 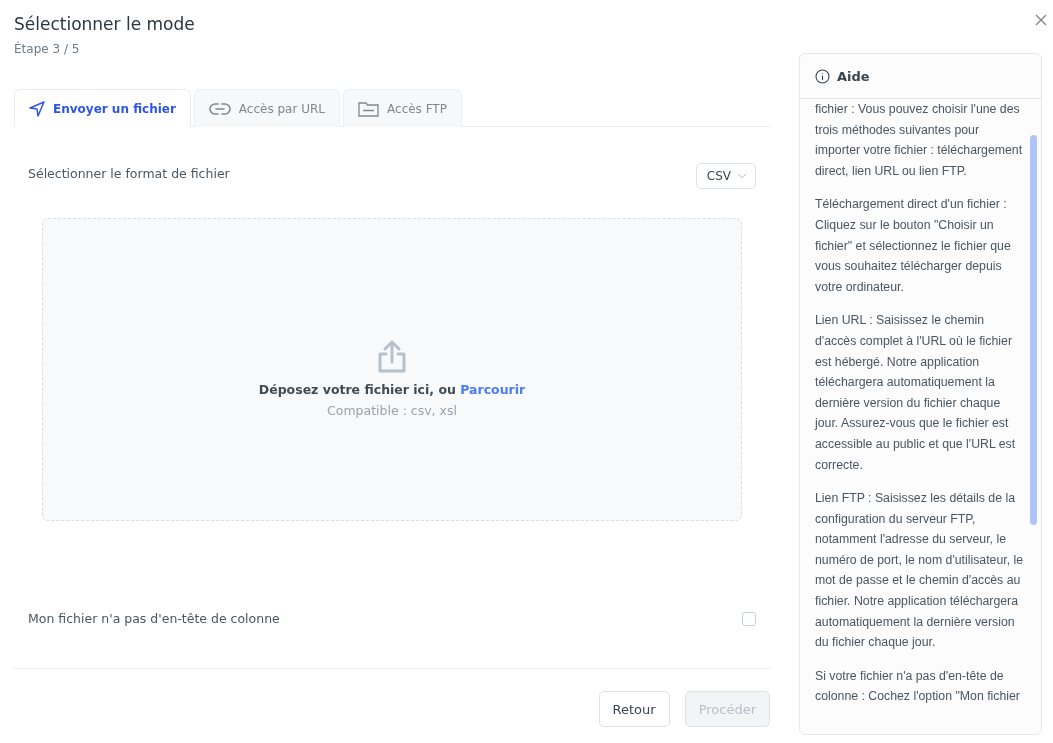 What do you see at coordinates (725, 176) in the screenshot?
I see `format-select: CSV` at bounding box center [725, 176].